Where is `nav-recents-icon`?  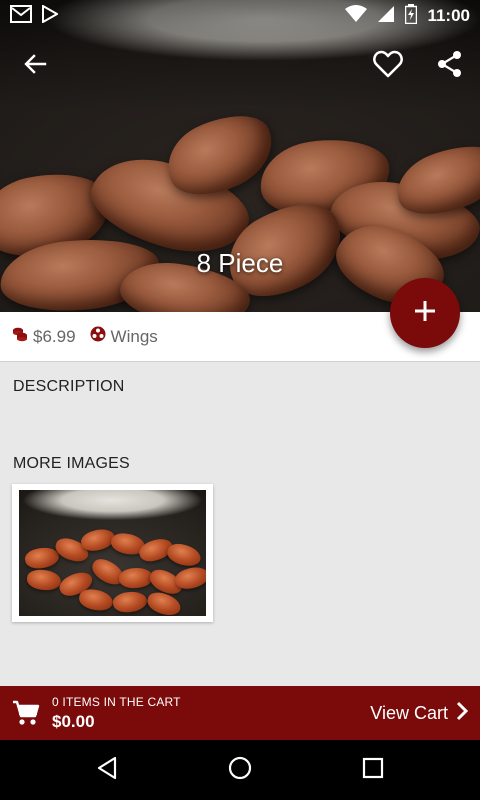
nav-recents-icon is located at coordinates (373, 770).